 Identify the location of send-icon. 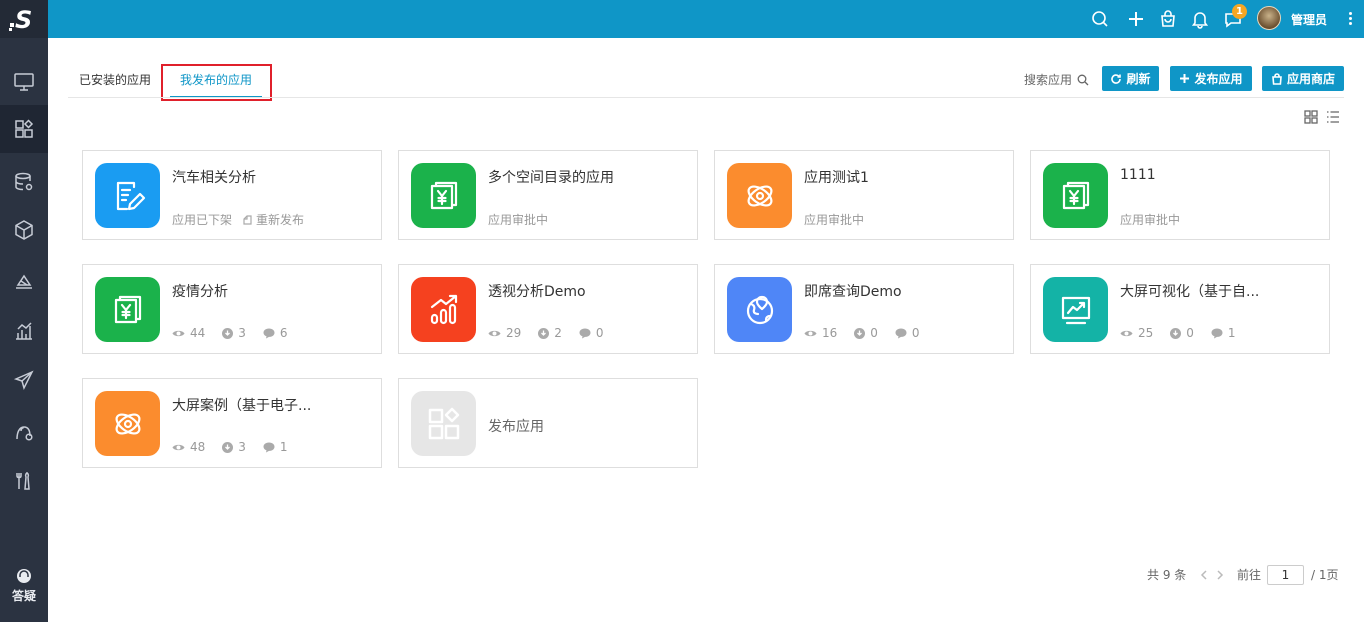
(23, 380).